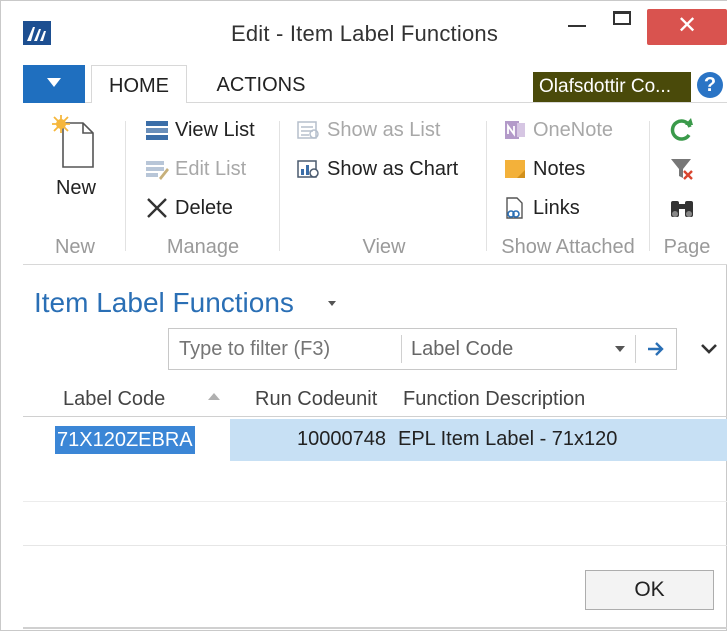 This screenshot has height=631, width=727. I want to click on tab-home: HOME, so click(139, 84).